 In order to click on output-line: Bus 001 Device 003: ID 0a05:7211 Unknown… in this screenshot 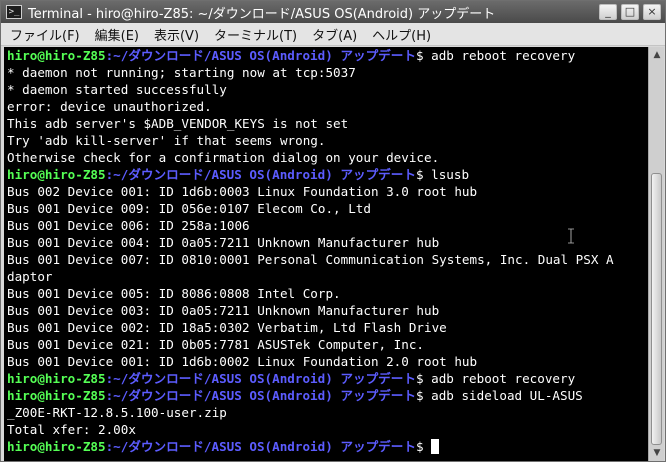, I will do `click(223, 310)`.